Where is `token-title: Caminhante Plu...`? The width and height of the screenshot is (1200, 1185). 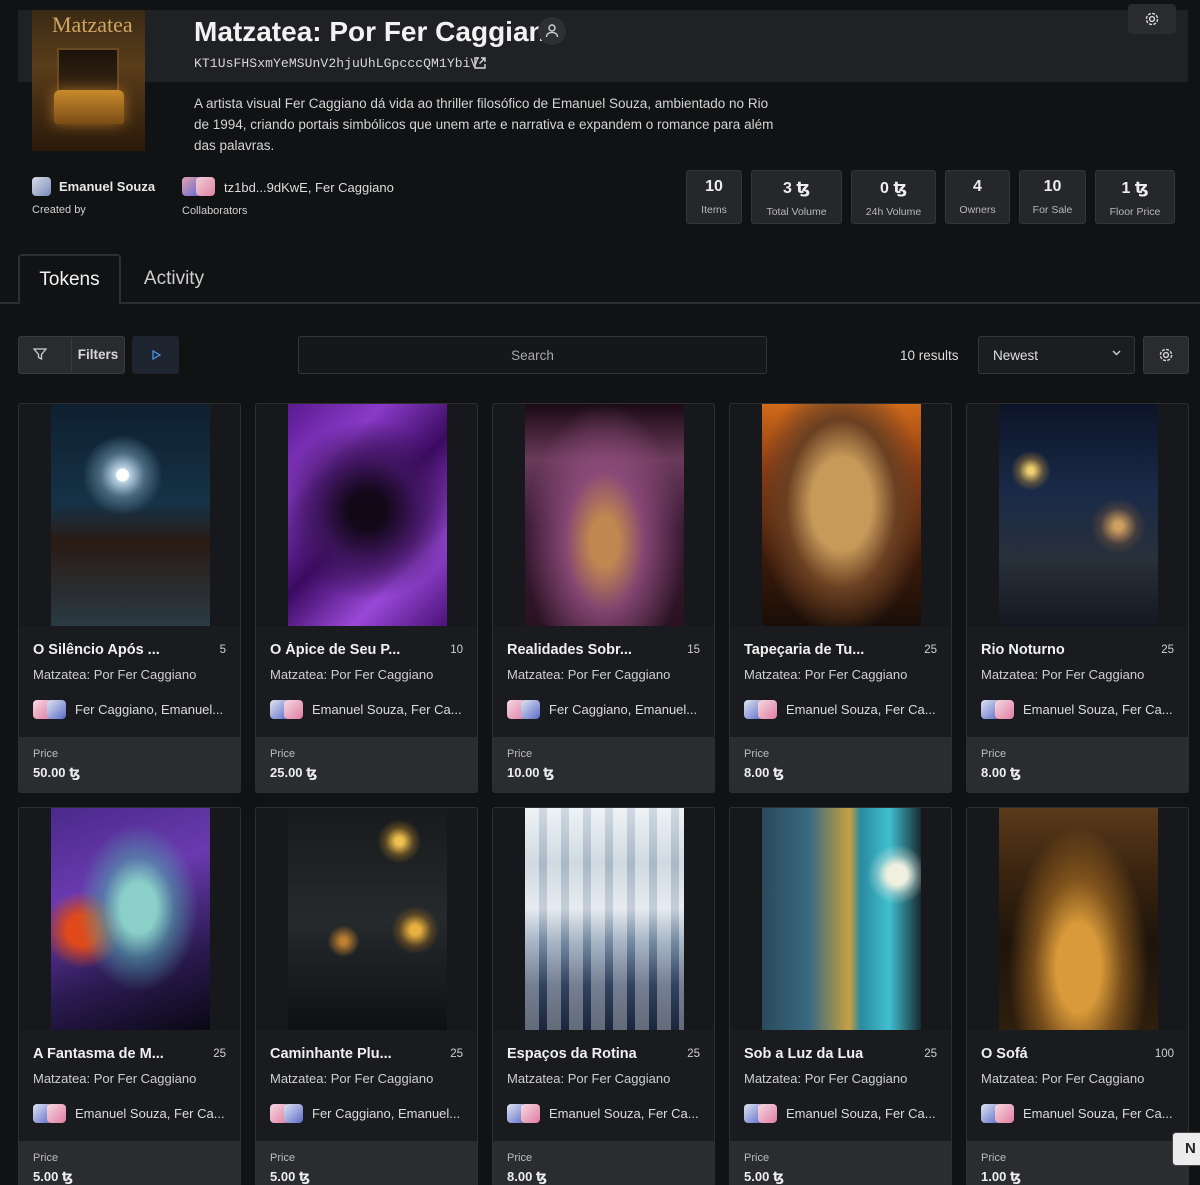
token-title: Caminhante Plu... is located at coordinates (344, 1054).